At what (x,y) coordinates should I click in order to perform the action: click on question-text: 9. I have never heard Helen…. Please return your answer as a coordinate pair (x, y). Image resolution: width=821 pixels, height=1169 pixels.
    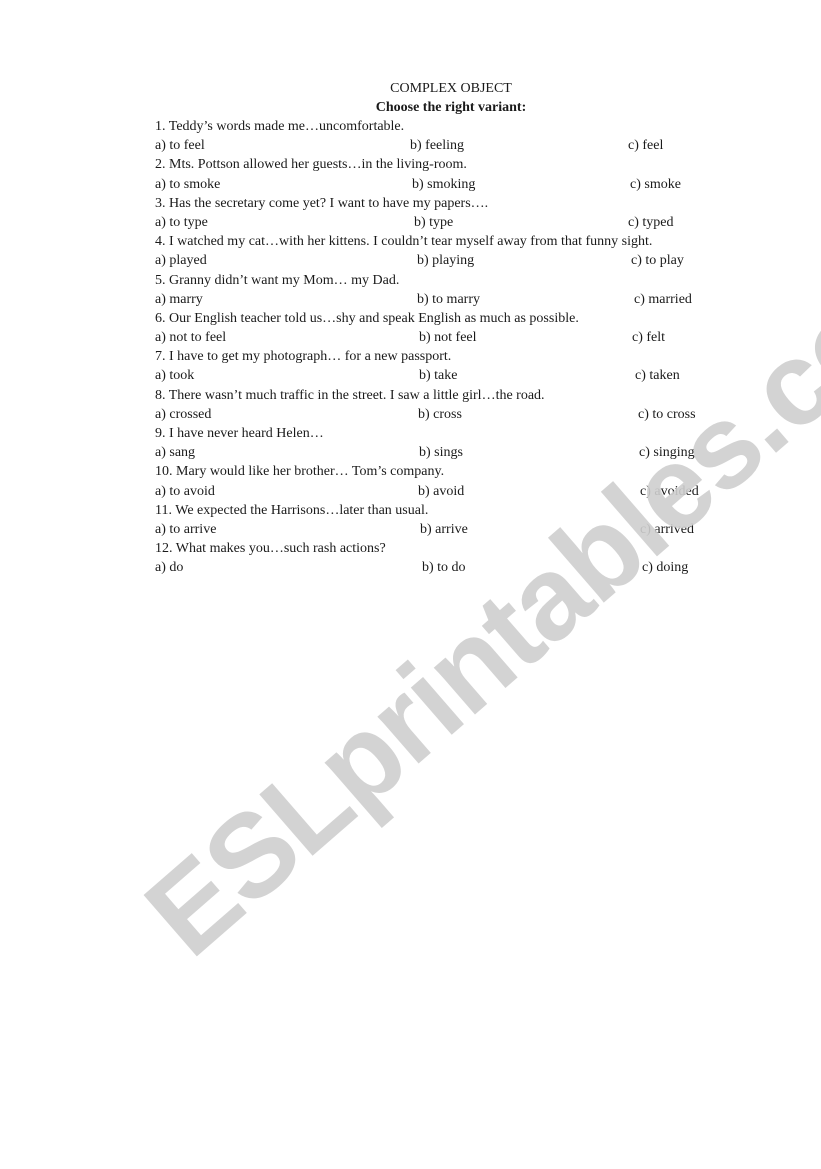
    Looking at the image, I should click on (239, 433).